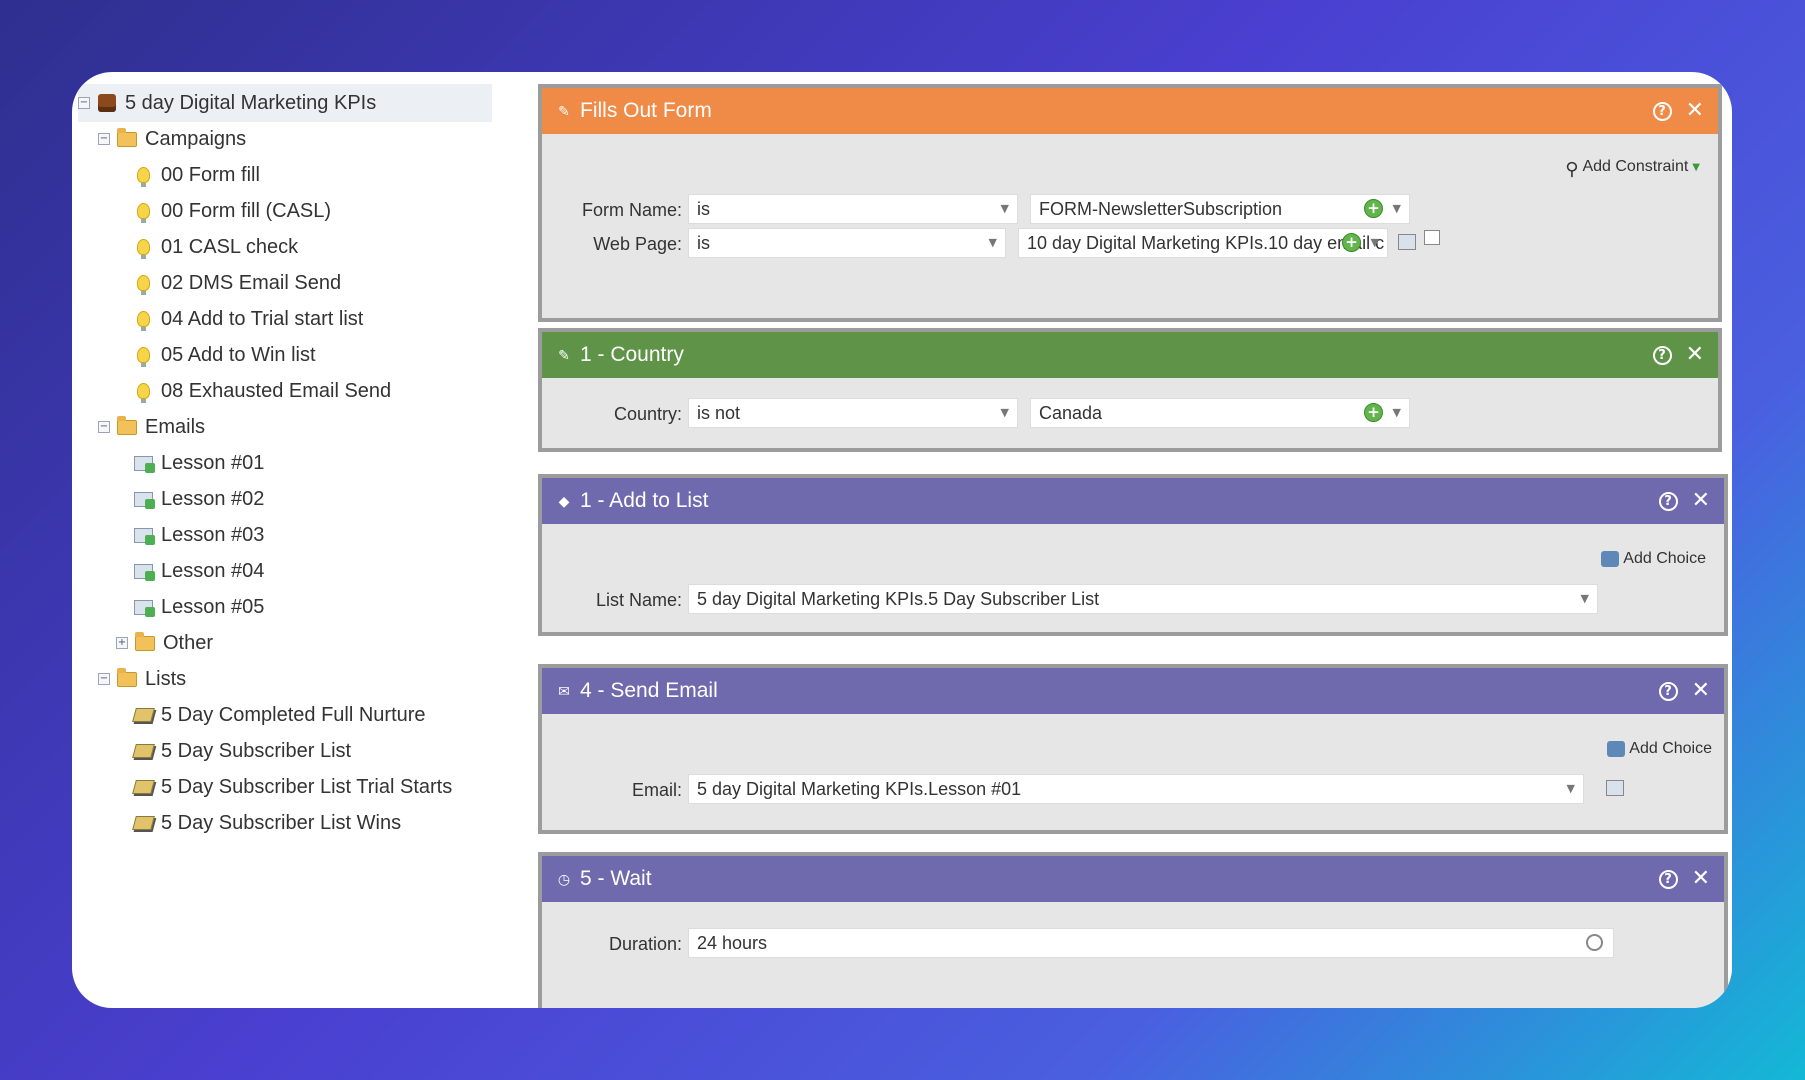 Image resolution: width=1805 pixels, height=1080 pixels. What do you see at coordinates (646, 110) in the screenshot?
I see `panel-title: Fills Out Form` at bounding box center [646, 110].